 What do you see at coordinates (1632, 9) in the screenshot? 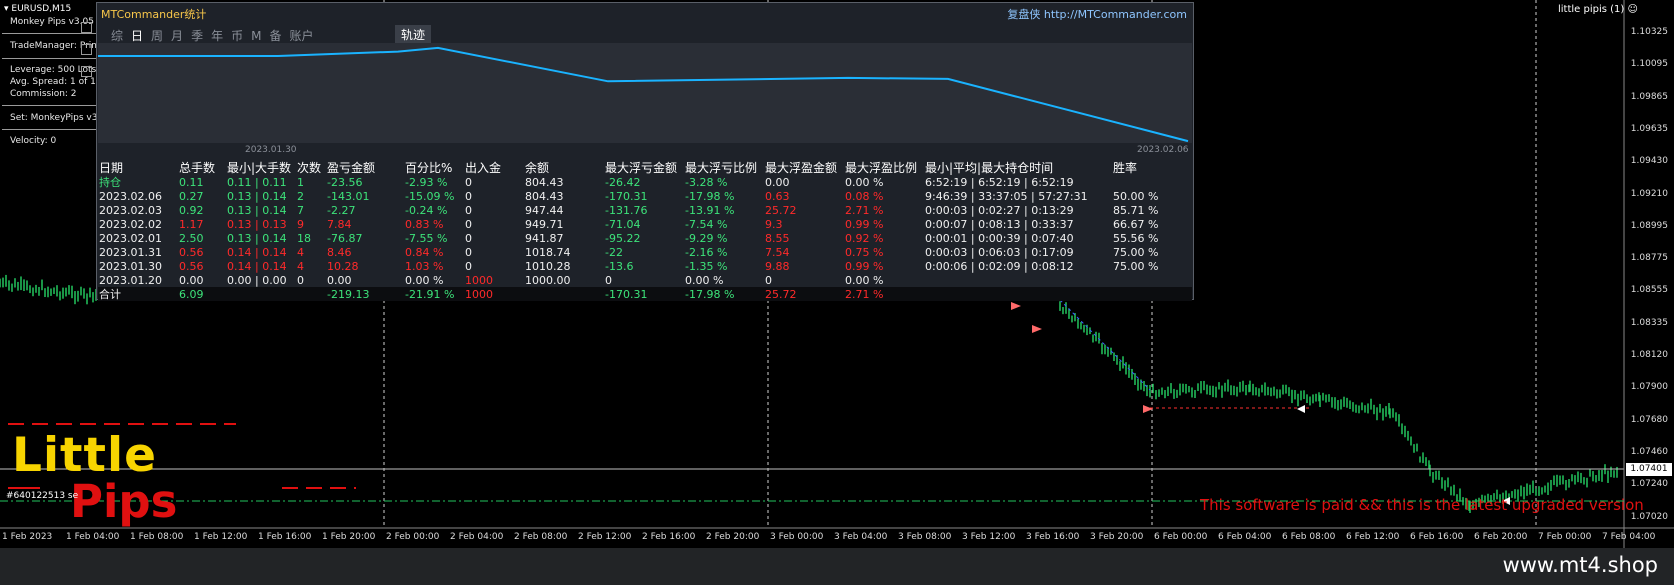
I see `smiley-icon: ☺` at bounding box center [1632, 9].